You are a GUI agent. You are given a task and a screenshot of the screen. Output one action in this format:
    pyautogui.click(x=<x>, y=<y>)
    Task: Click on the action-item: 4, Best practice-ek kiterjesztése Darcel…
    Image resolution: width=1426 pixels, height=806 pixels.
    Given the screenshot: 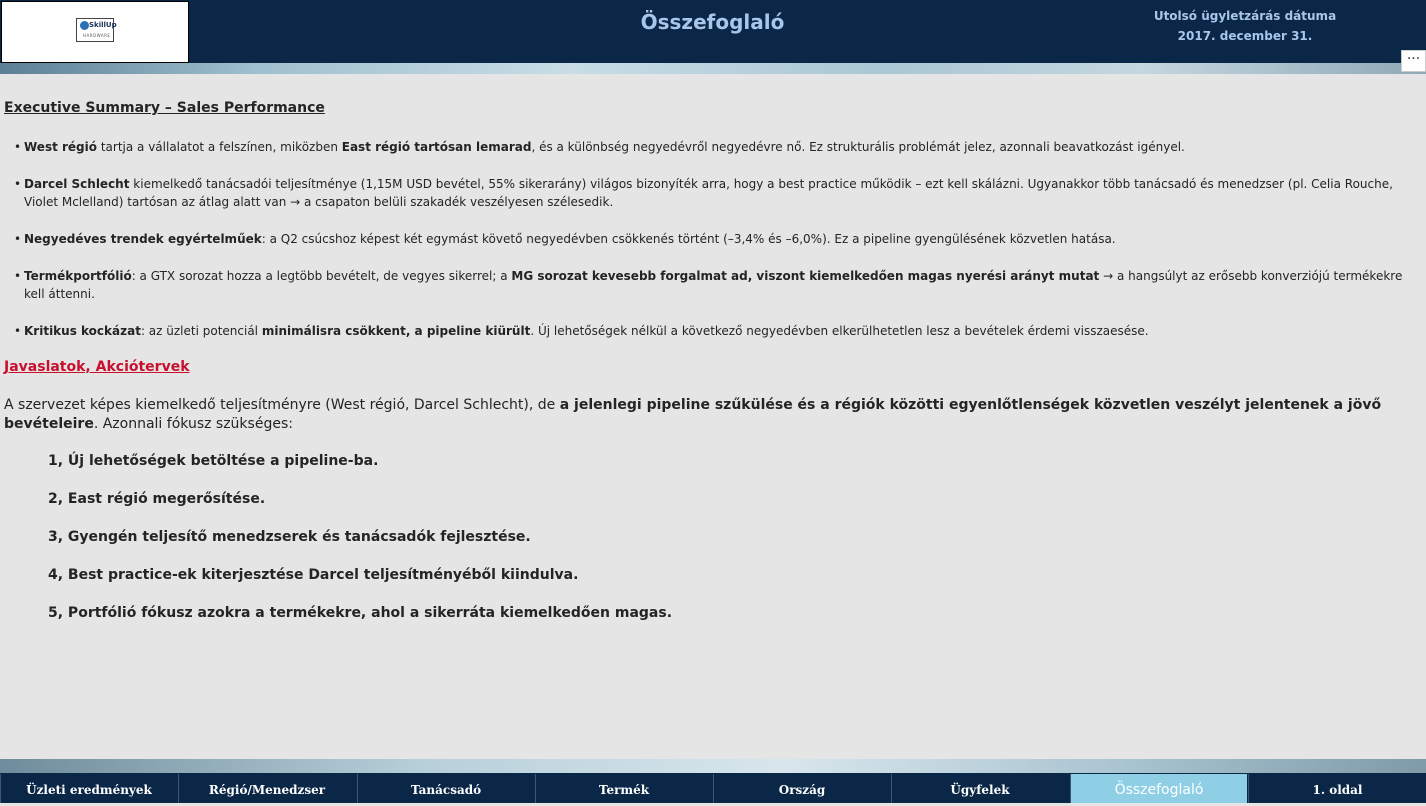 What is the action you would take?
    pyautogui.click(x=313, y=575)
    